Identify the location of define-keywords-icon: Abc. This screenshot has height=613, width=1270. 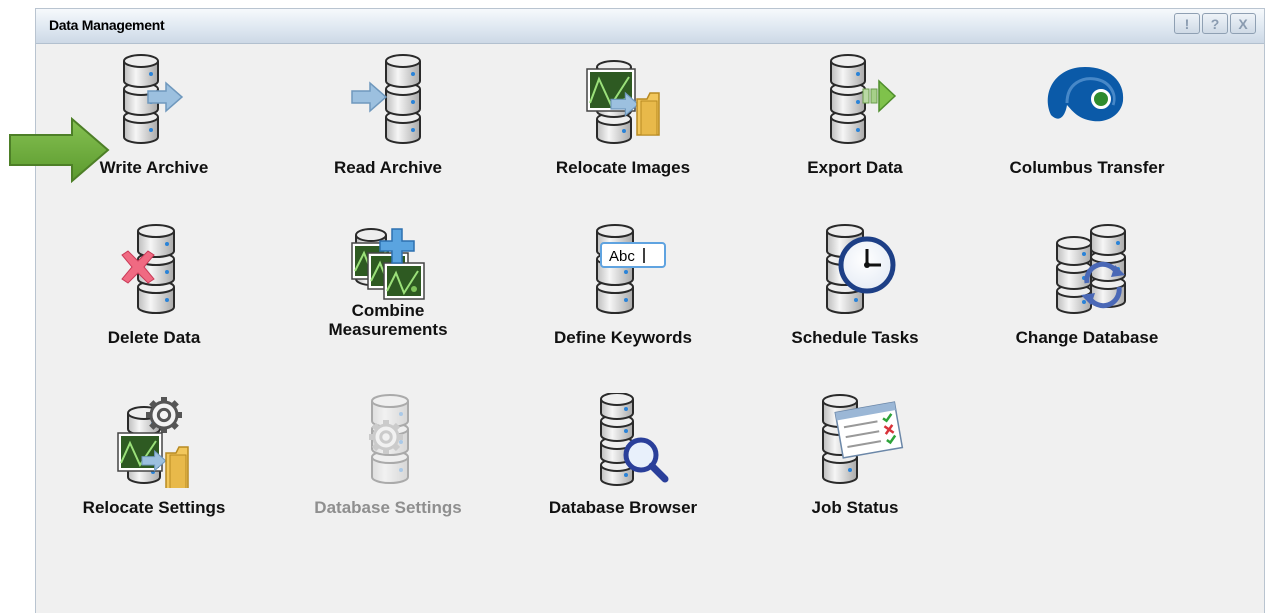
(631, 269).